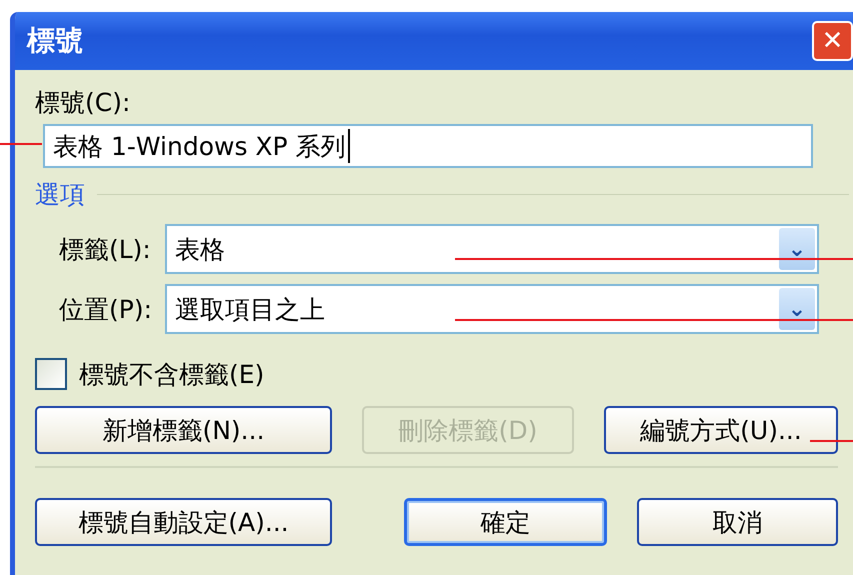  I want to click on checkbox, so click(51, 374).